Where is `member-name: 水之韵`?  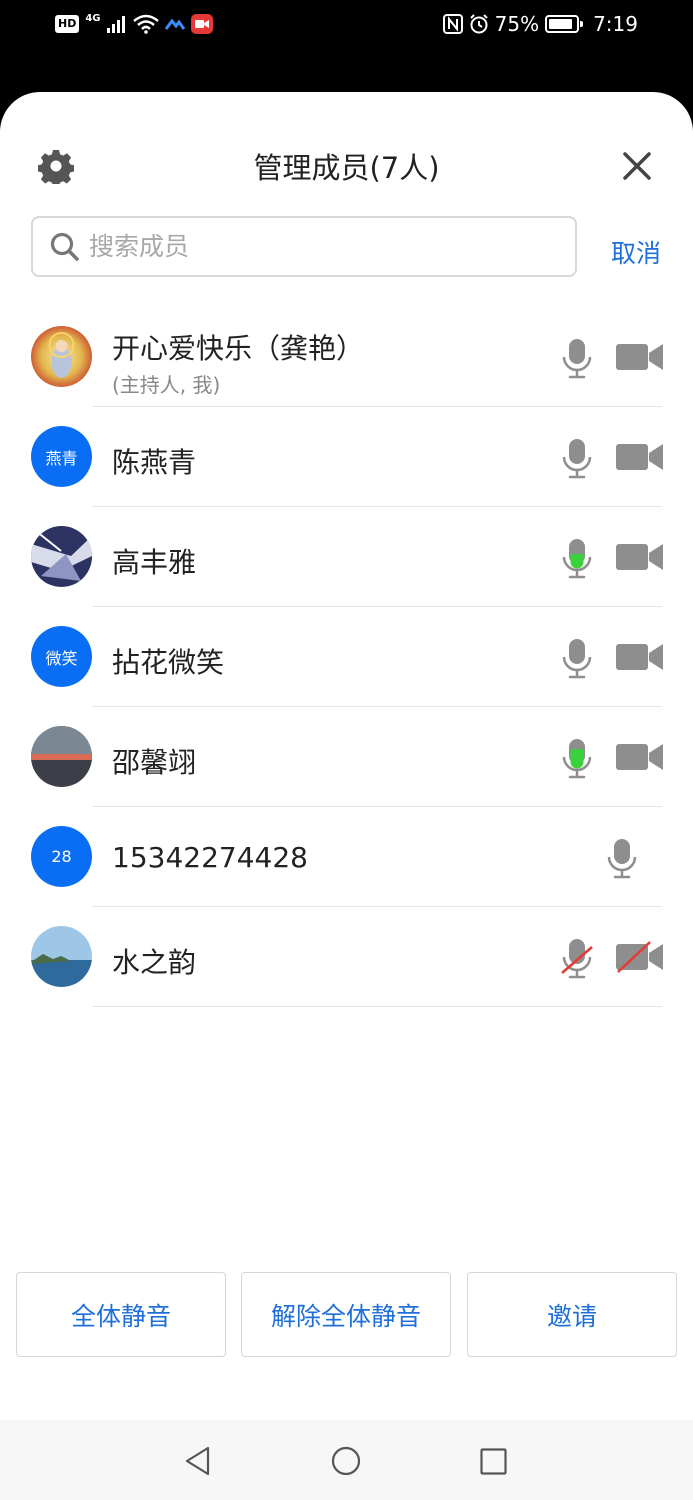 member-name: 水之韵 is located at coordinates (154, 962).